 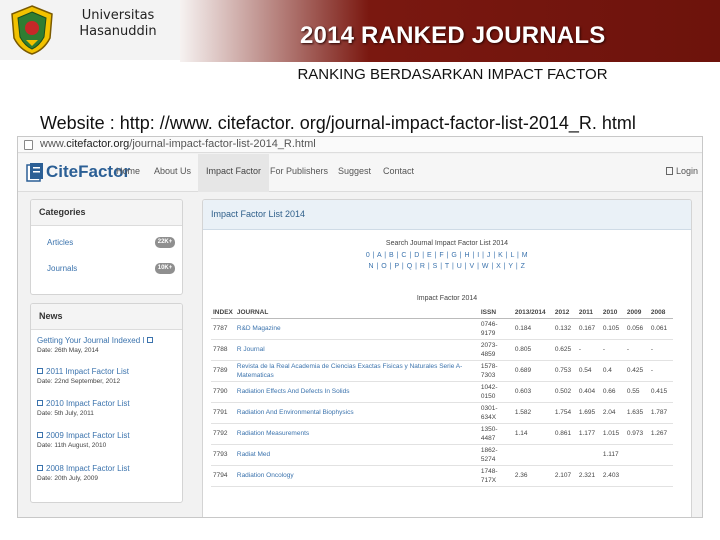 What do you see at coordinates (660, 476) in the screenshot?
I see `if-2008` at bounding box center [660, 476].